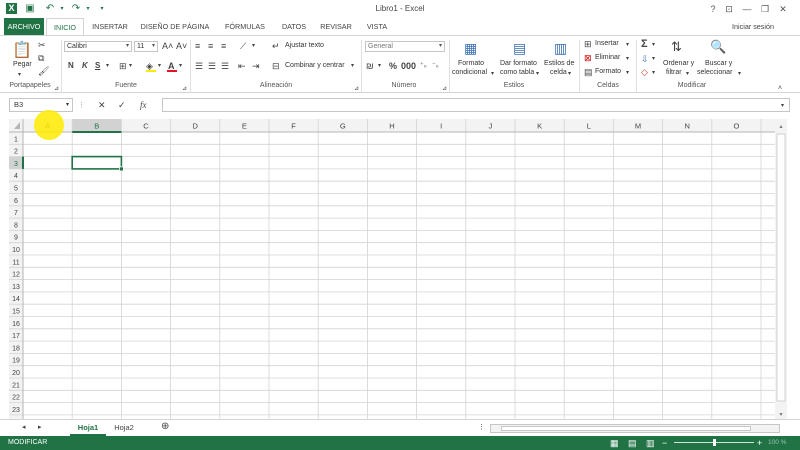 This screenshot has width=800, height=450. I want to click on find-dropdown-icon: ▾, so click(739, 74).